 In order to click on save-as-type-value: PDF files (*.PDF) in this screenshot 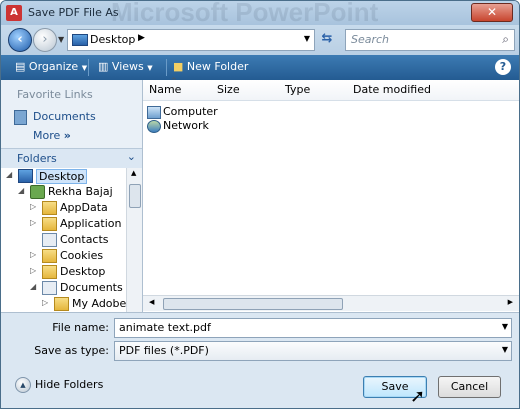, I will do `click(164, 350)`.